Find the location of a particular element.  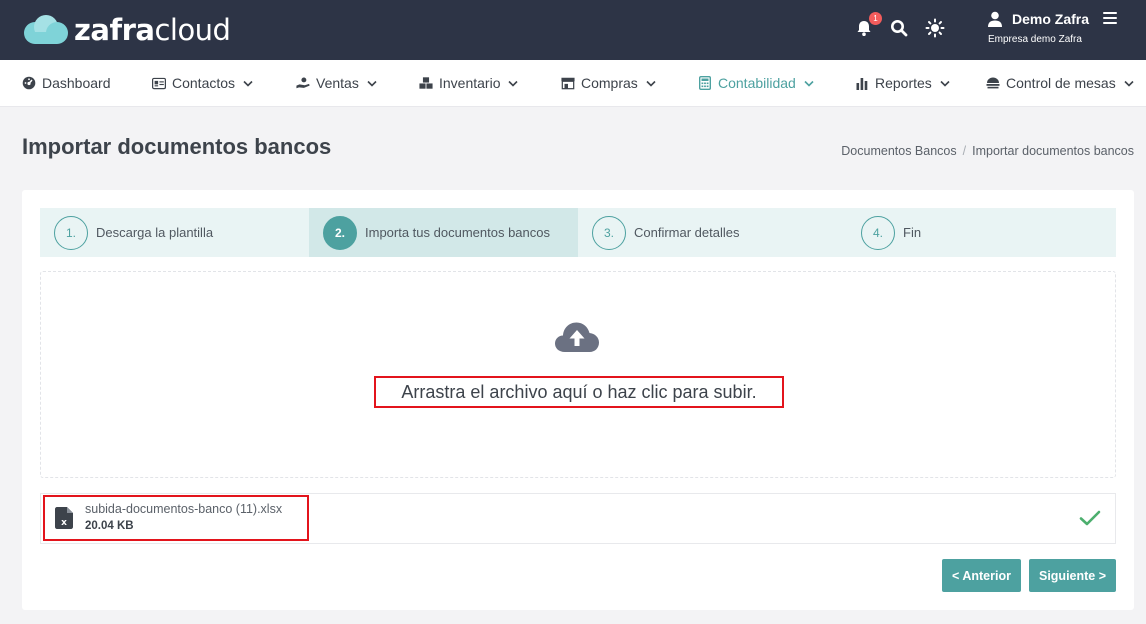

sun-icon is located at coordinates (935, 28).